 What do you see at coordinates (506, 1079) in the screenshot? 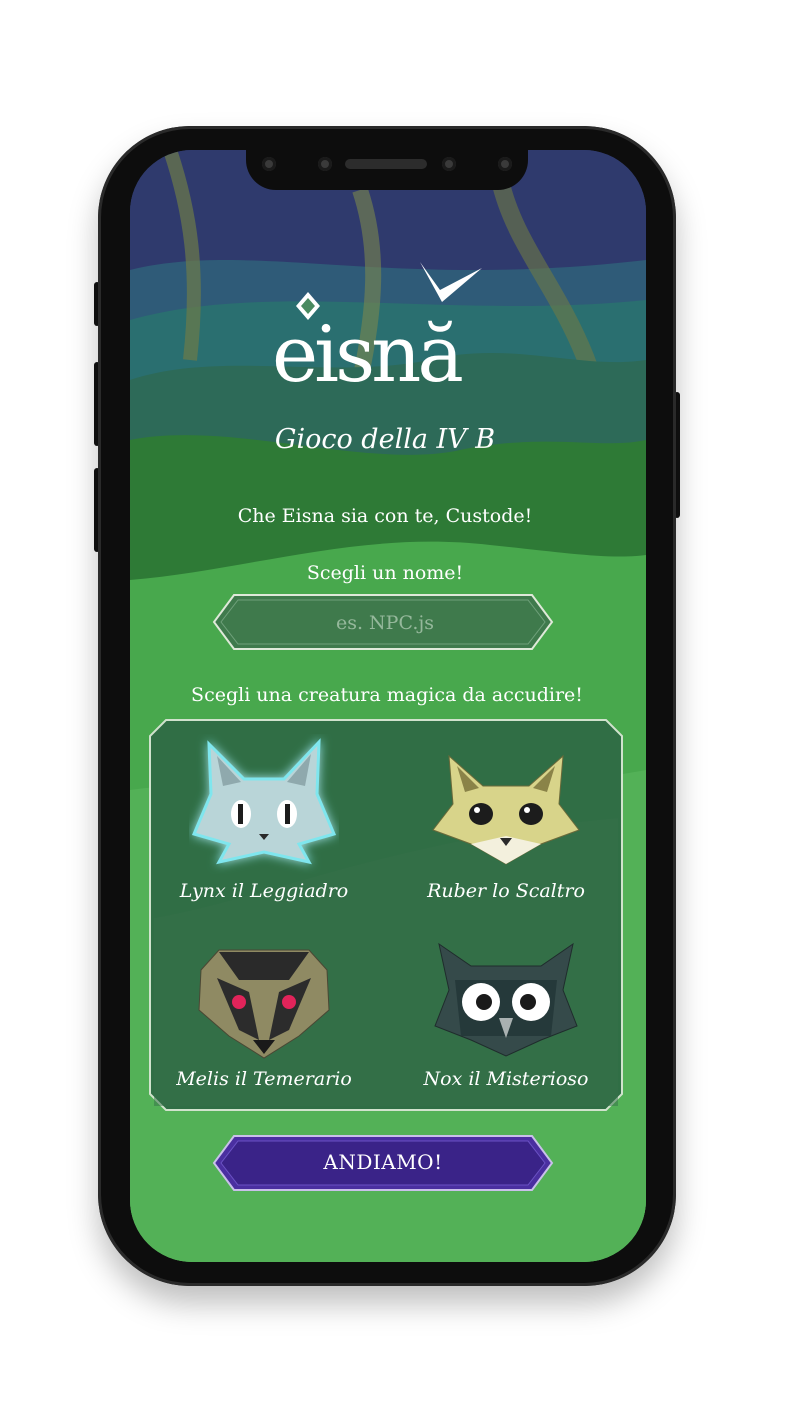
I see `creature-name-nox: Nox il Misterioso` at bounding box center [506, 1079].